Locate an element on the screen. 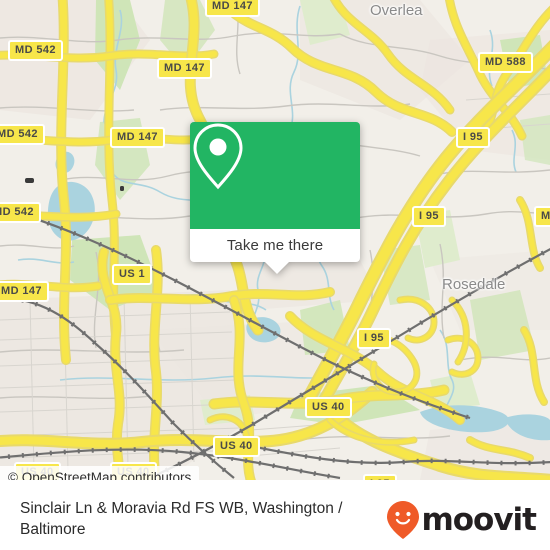  station-popup: Take me there is located at coordinates (275, 198).